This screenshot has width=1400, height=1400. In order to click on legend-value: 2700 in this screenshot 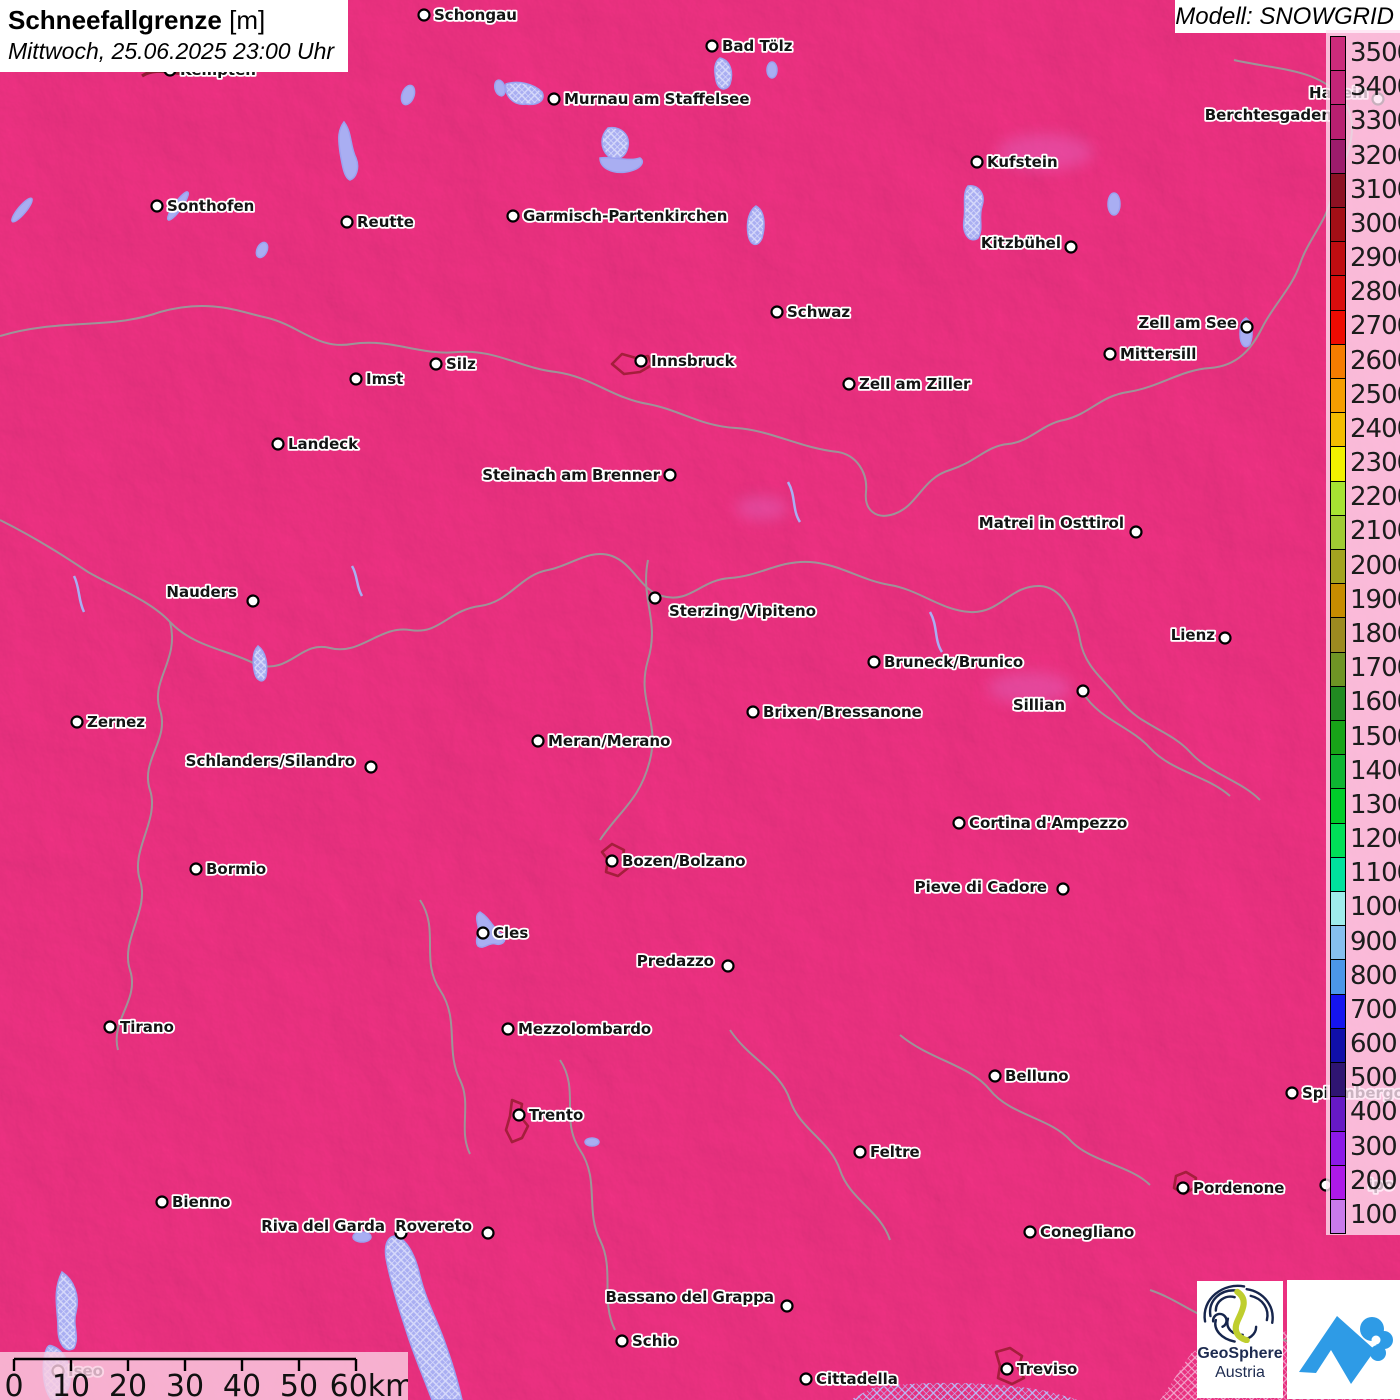, I will do `click(1375, 326)`.